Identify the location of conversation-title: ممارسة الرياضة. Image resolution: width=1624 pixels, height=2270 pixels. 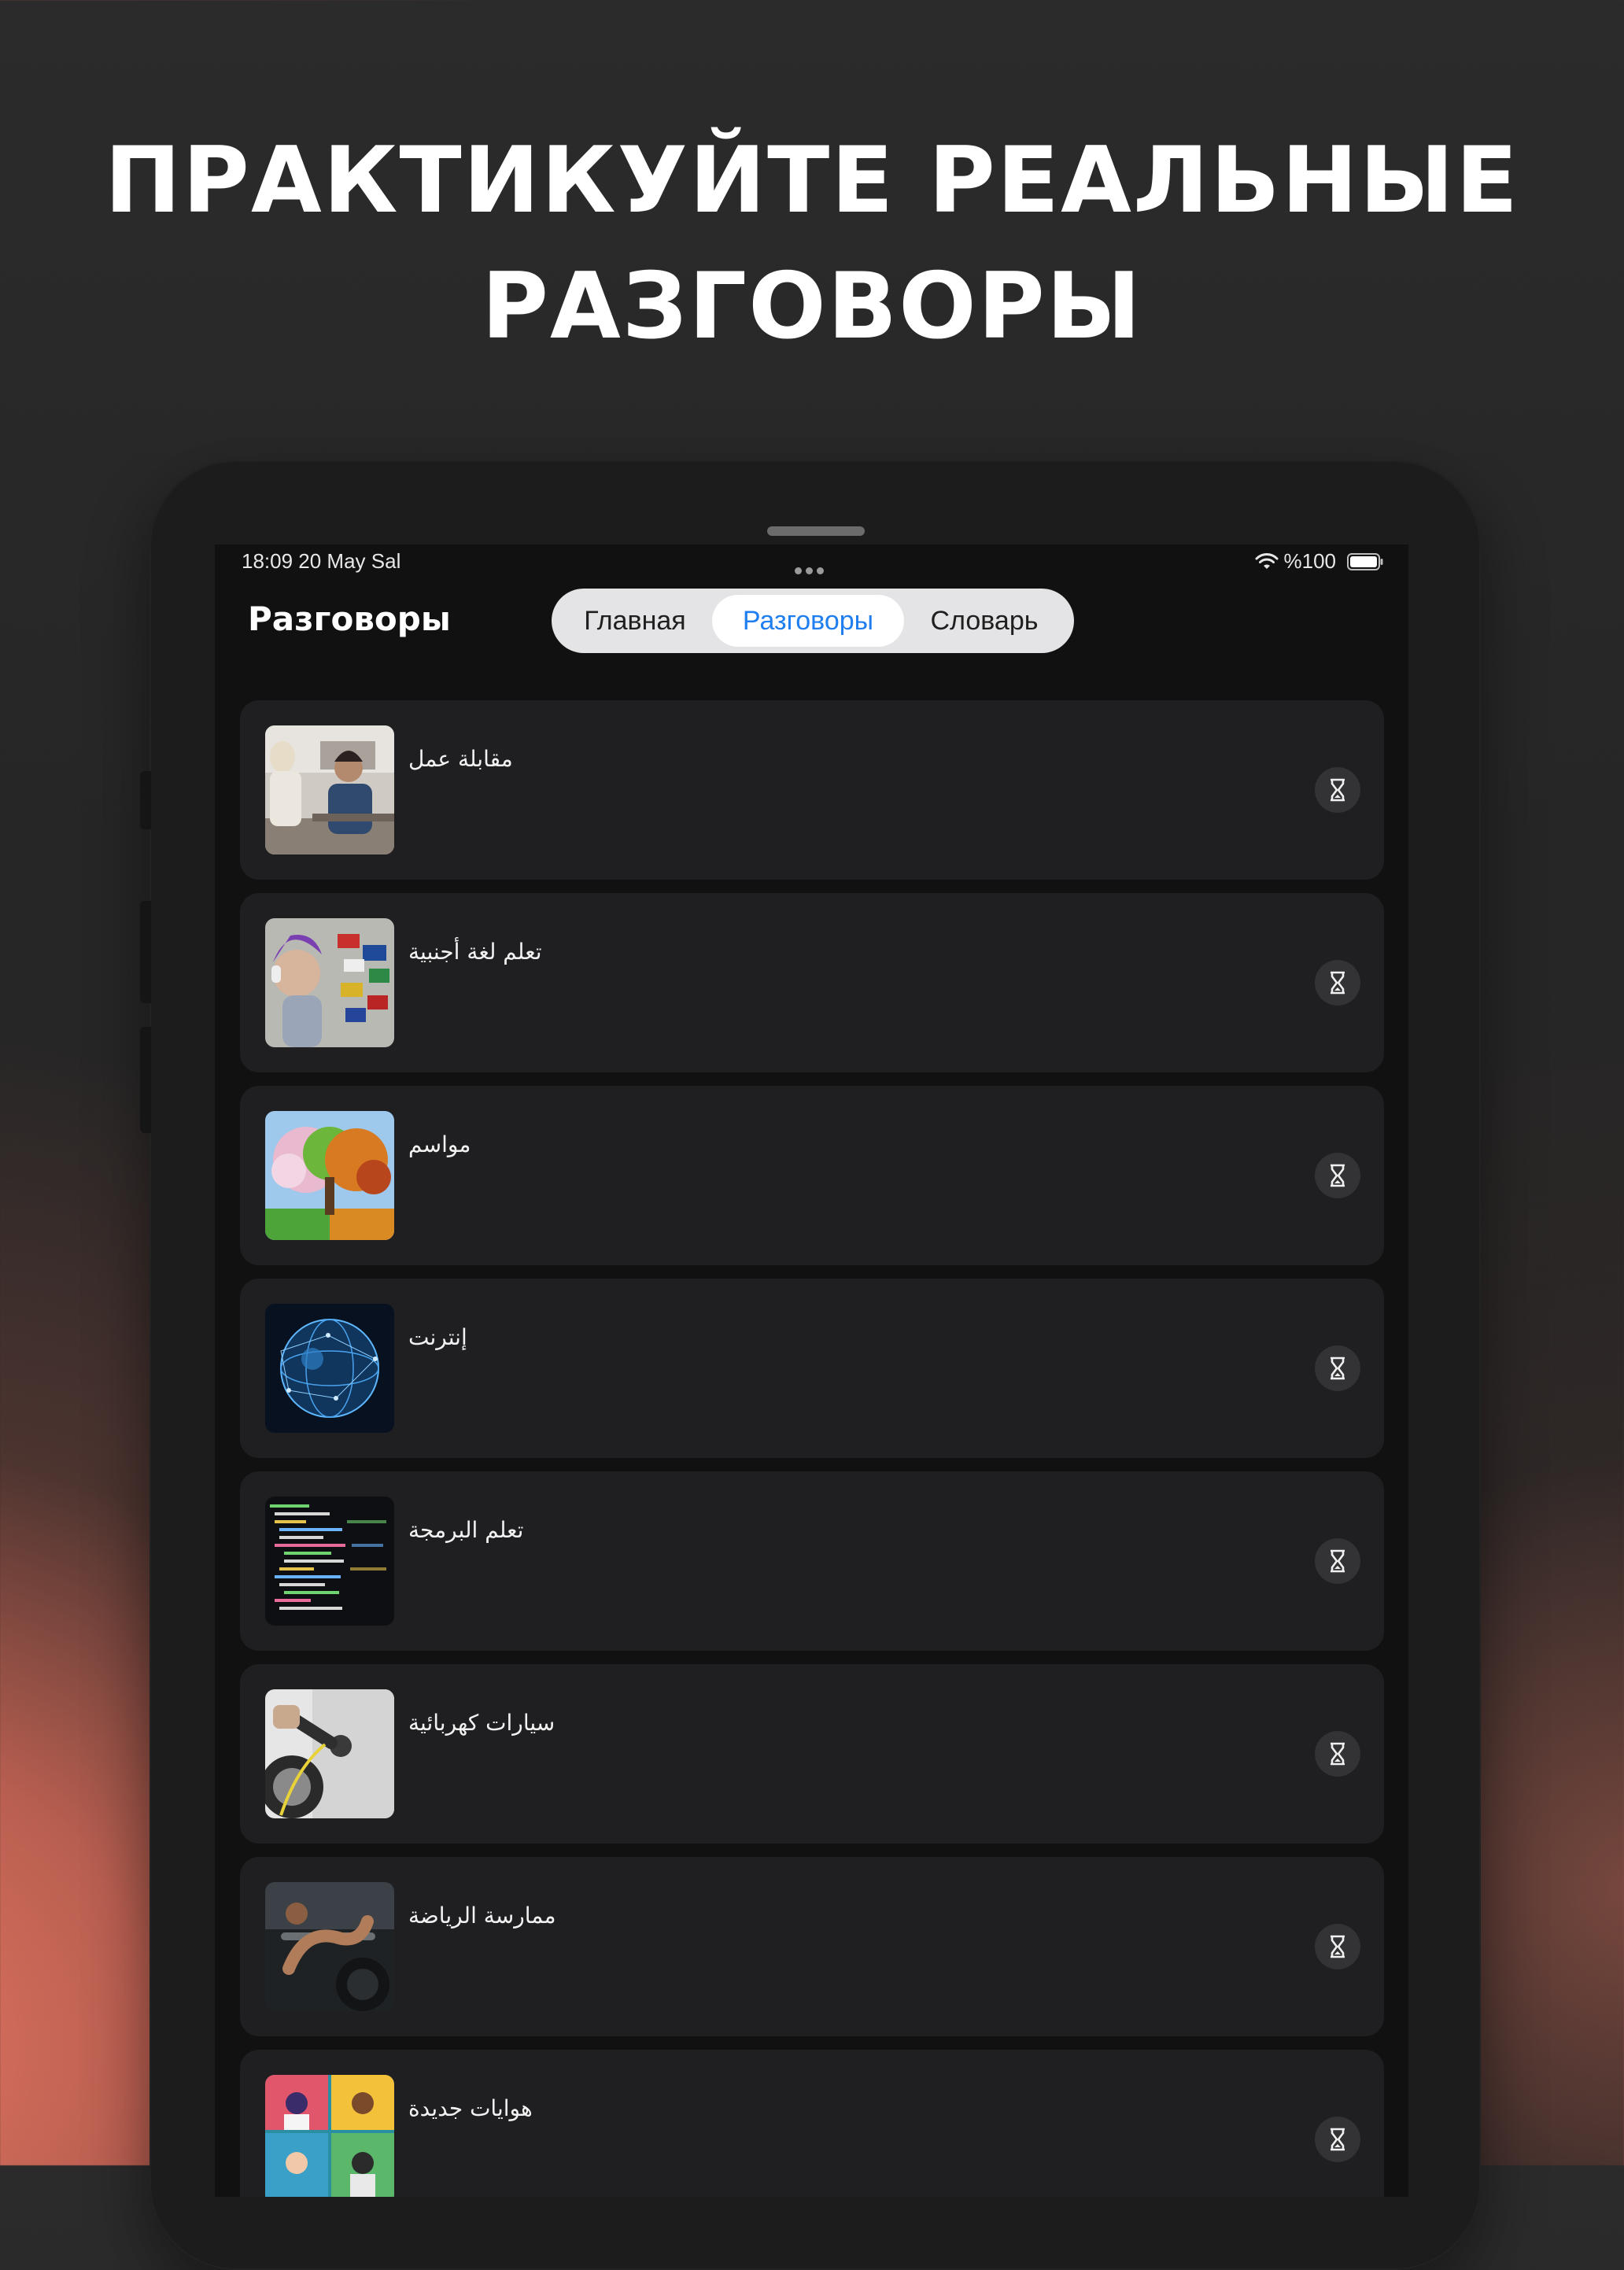
(482, 1916).